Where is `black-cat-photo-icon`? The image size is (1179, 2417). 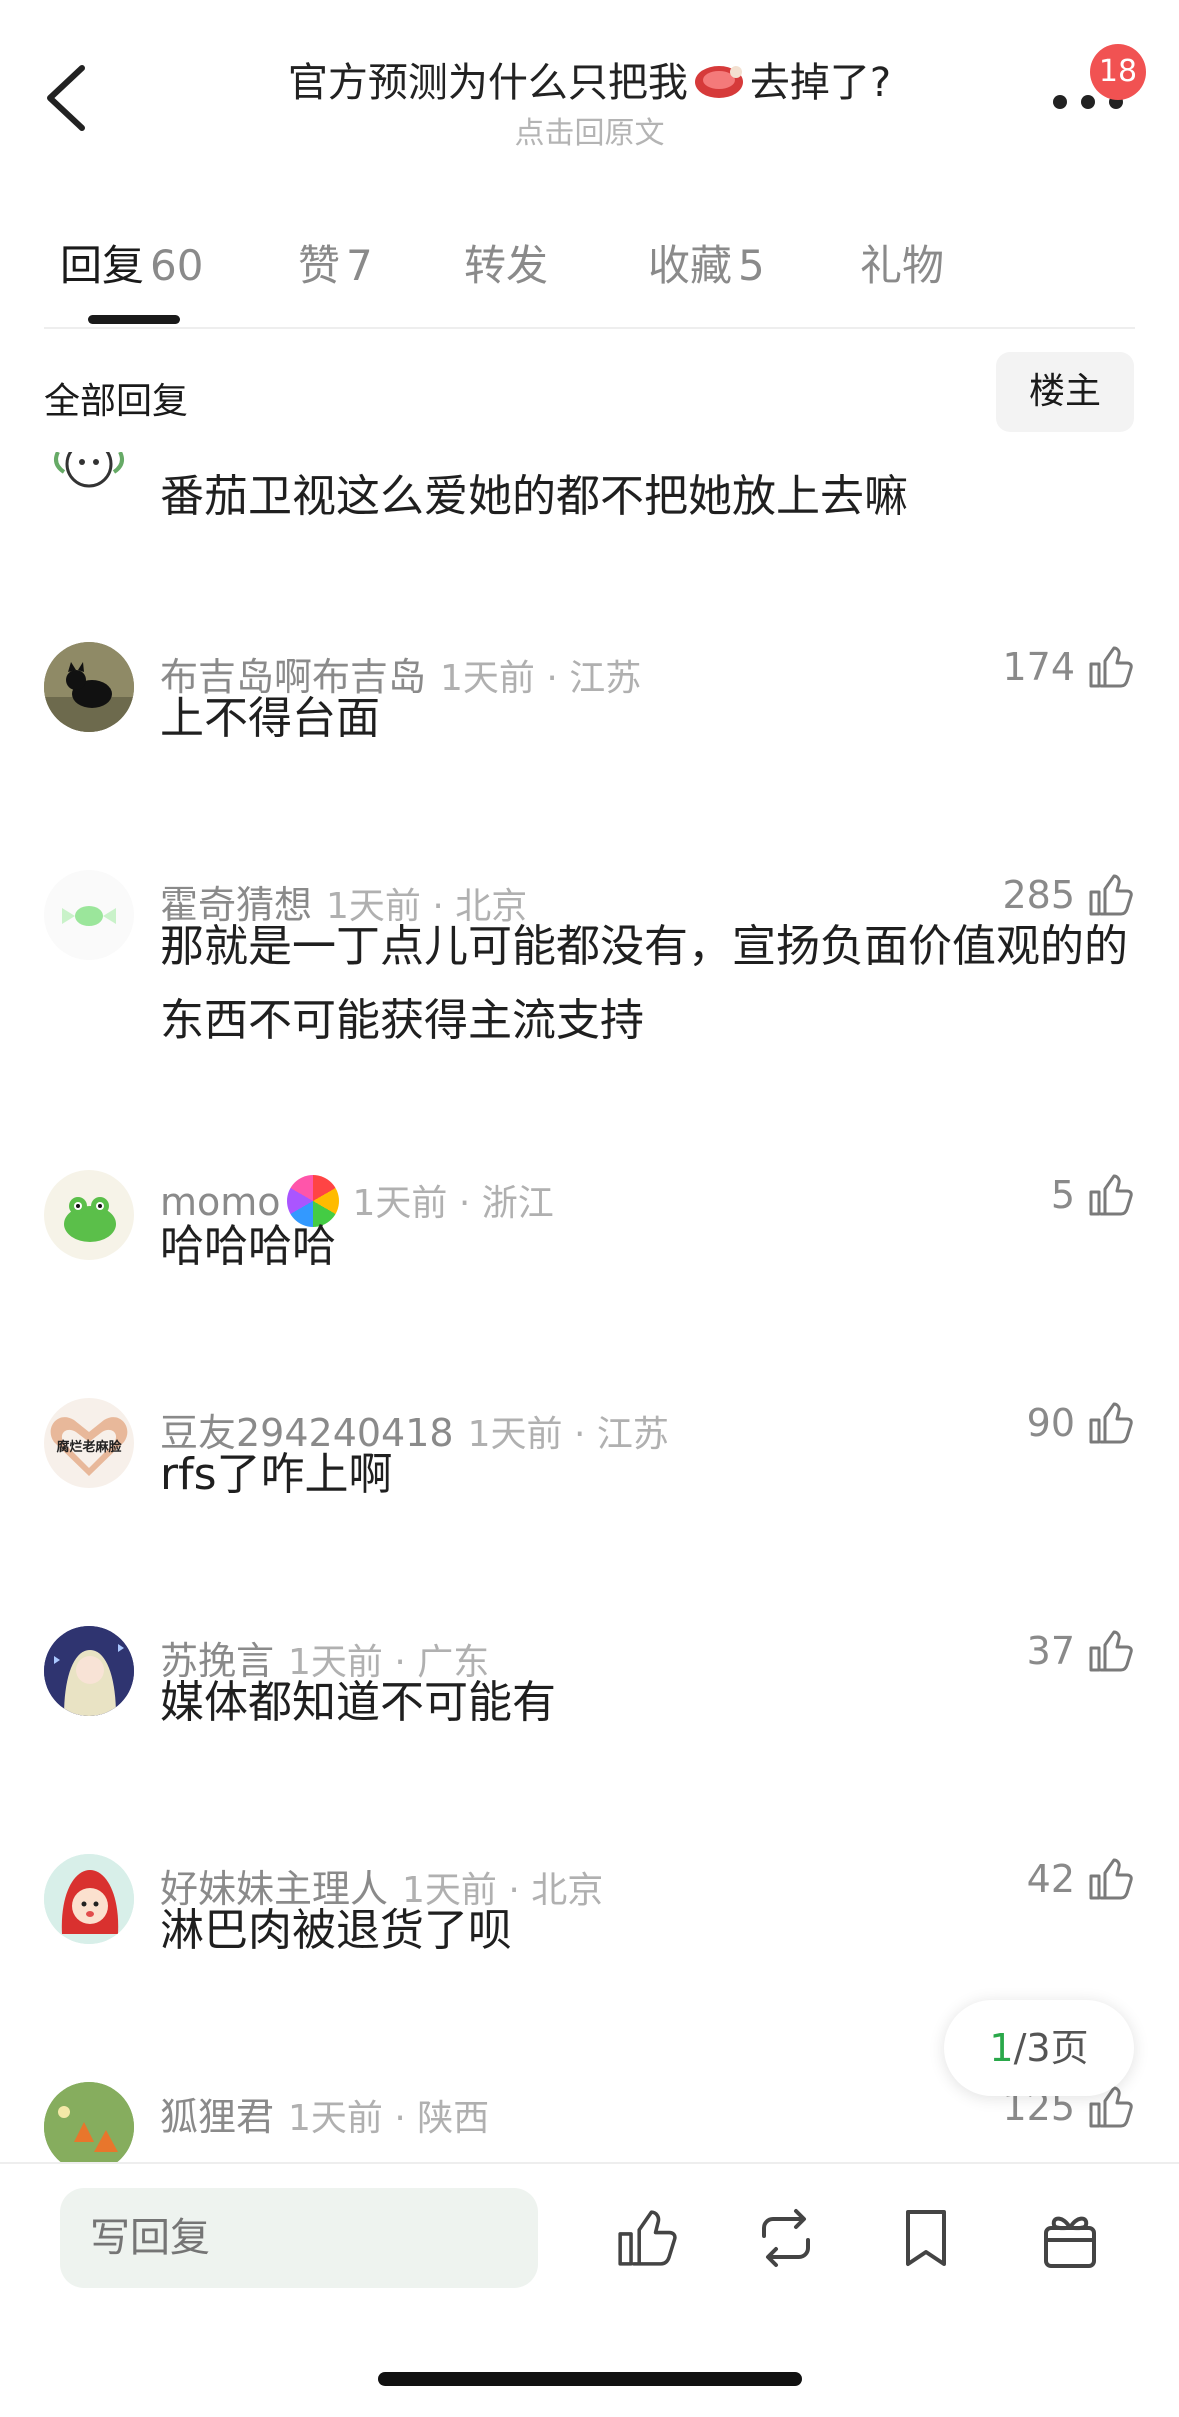
black-cat-photo-icon is located at coordinates (89, 687).